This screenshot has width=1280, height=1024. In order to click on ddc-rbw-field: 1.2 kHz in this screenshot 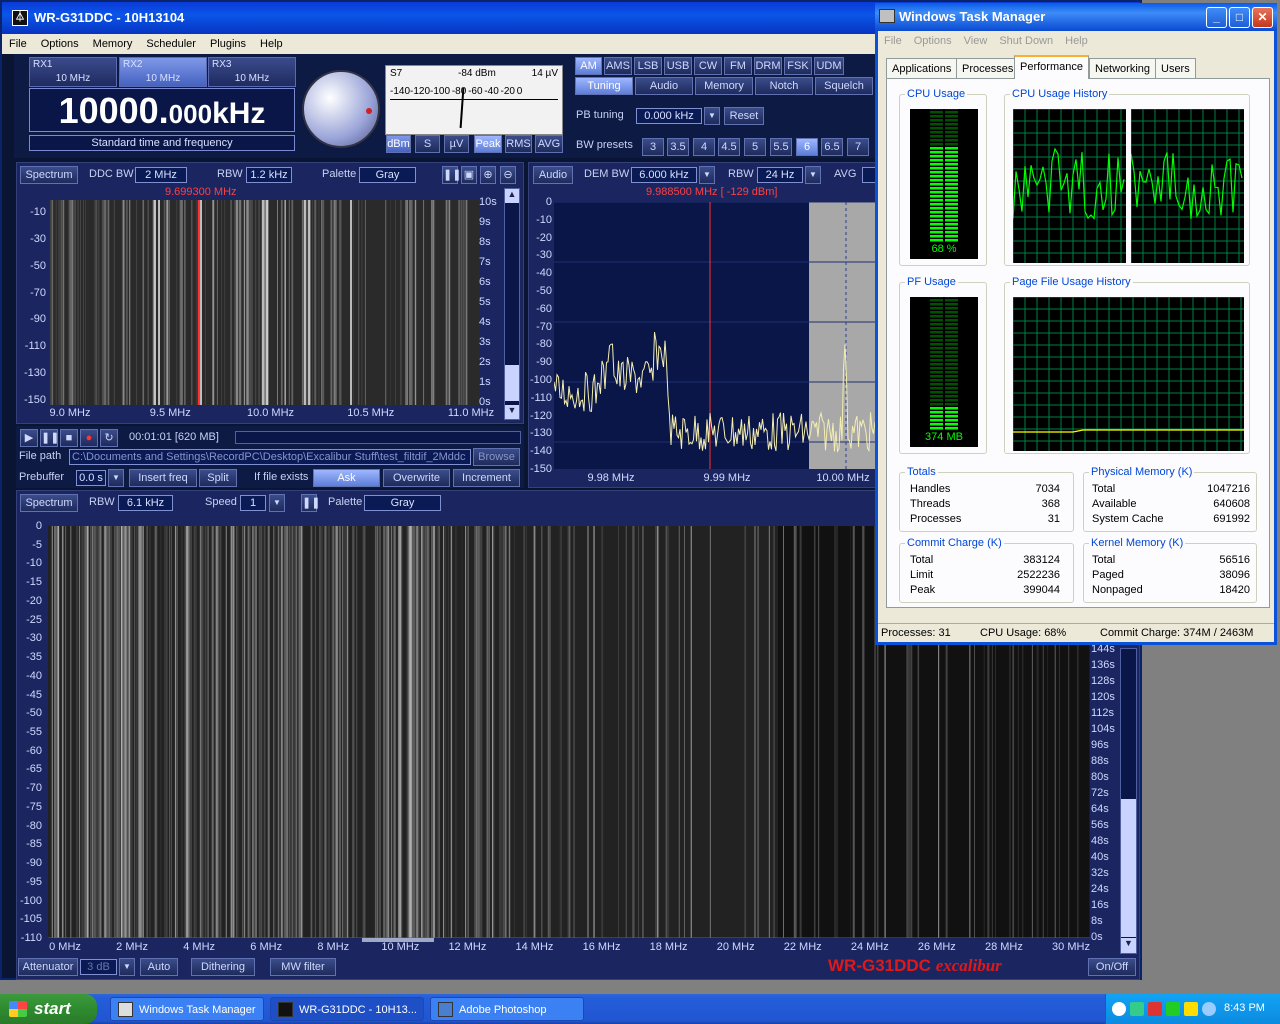, I will do `click(269, 175)`.